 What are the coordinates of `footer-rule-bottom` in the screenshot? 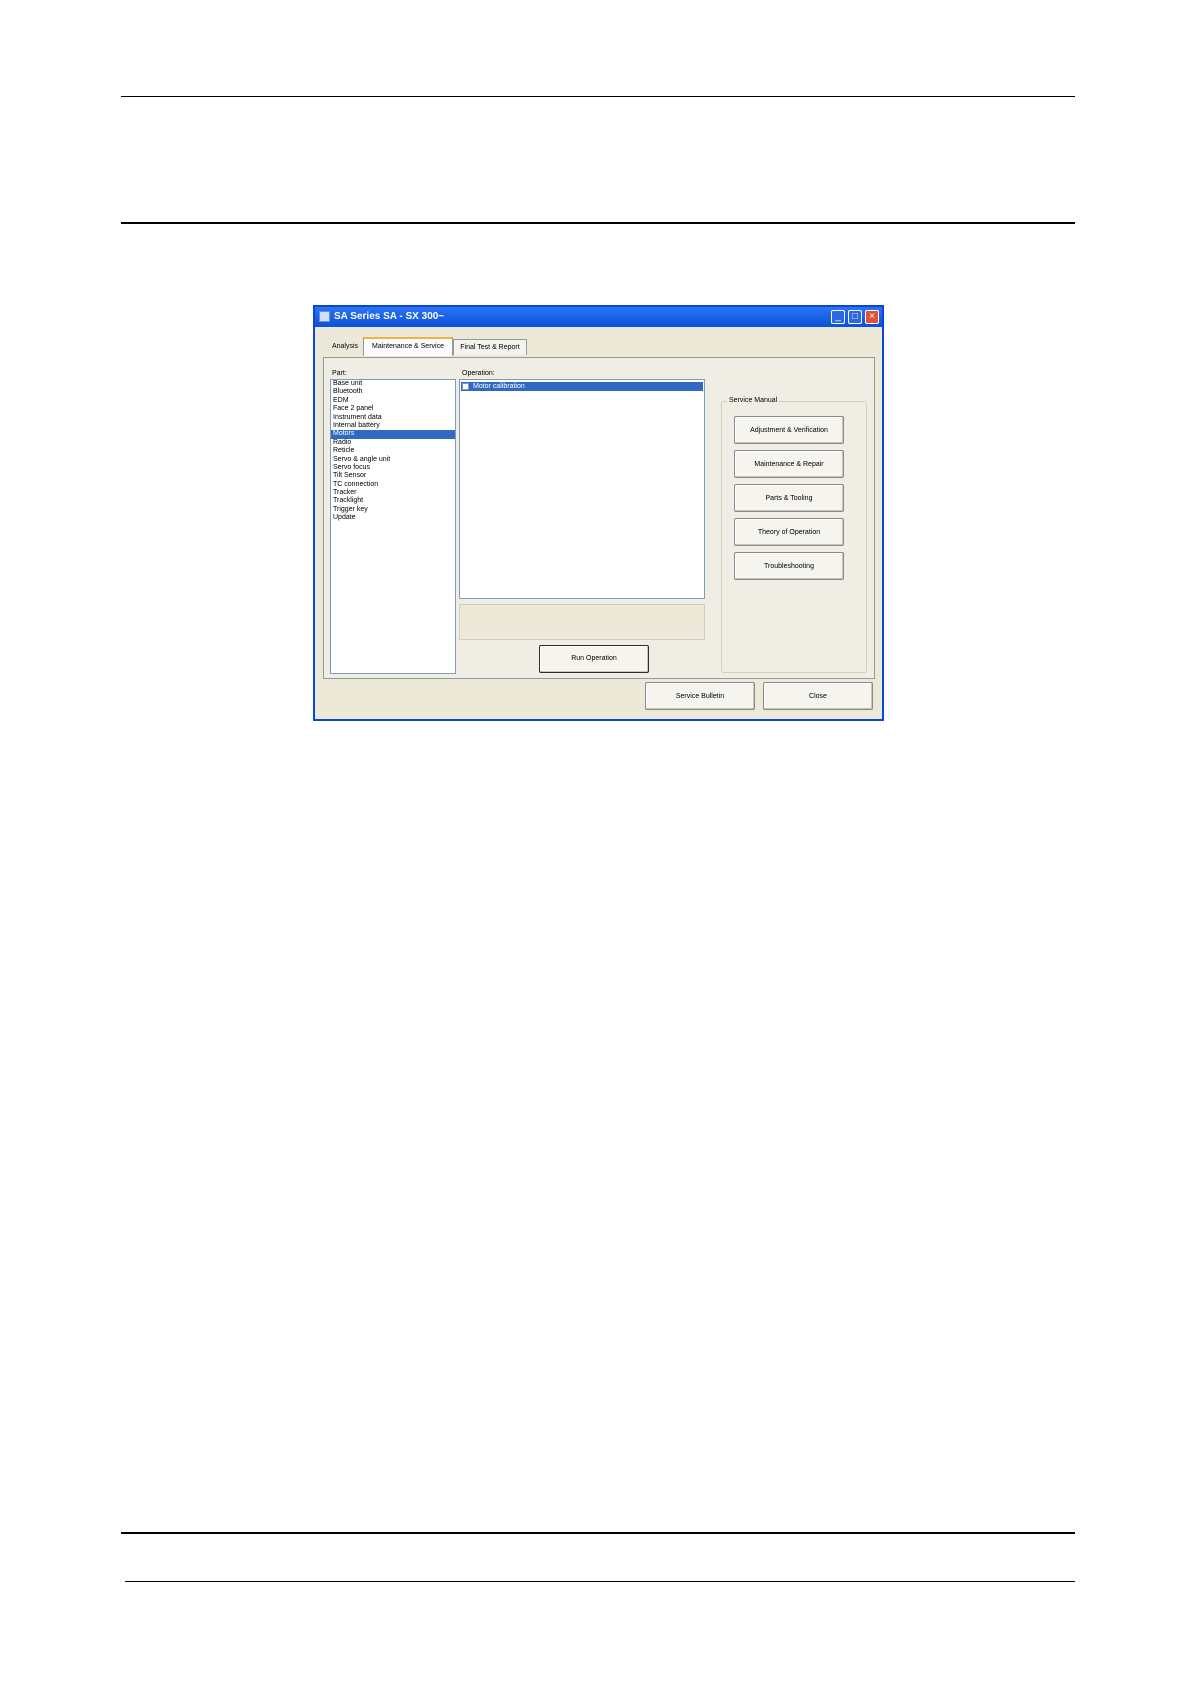 It's located at (600, 1581).